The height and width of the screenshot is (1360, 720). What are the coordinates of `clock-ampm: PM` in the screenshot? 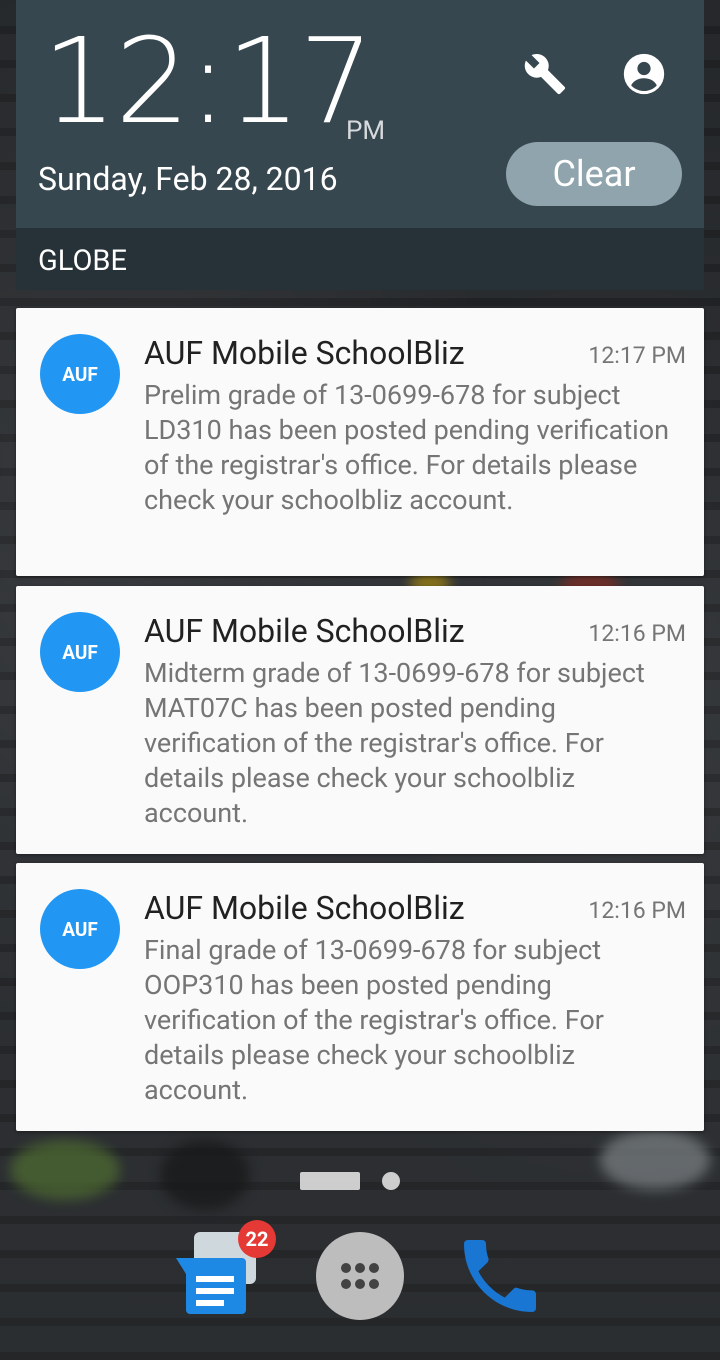 It's located at (366, 131).